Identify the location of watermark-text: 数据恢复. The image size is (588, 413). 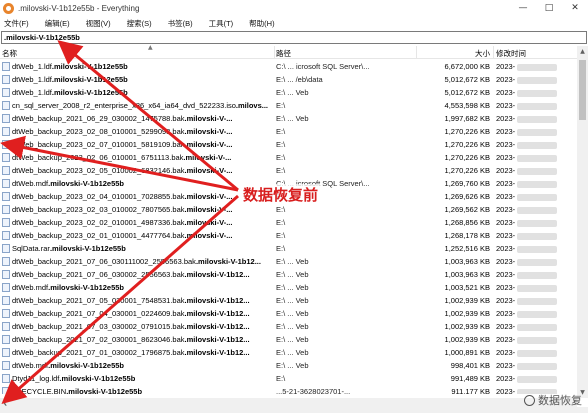
(560, 400).